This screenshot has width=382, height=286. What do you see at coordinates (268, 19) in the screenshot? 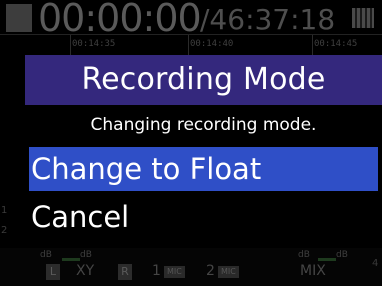
I see `remaining-time: /46:37:18` at bounding box center [268, 19].